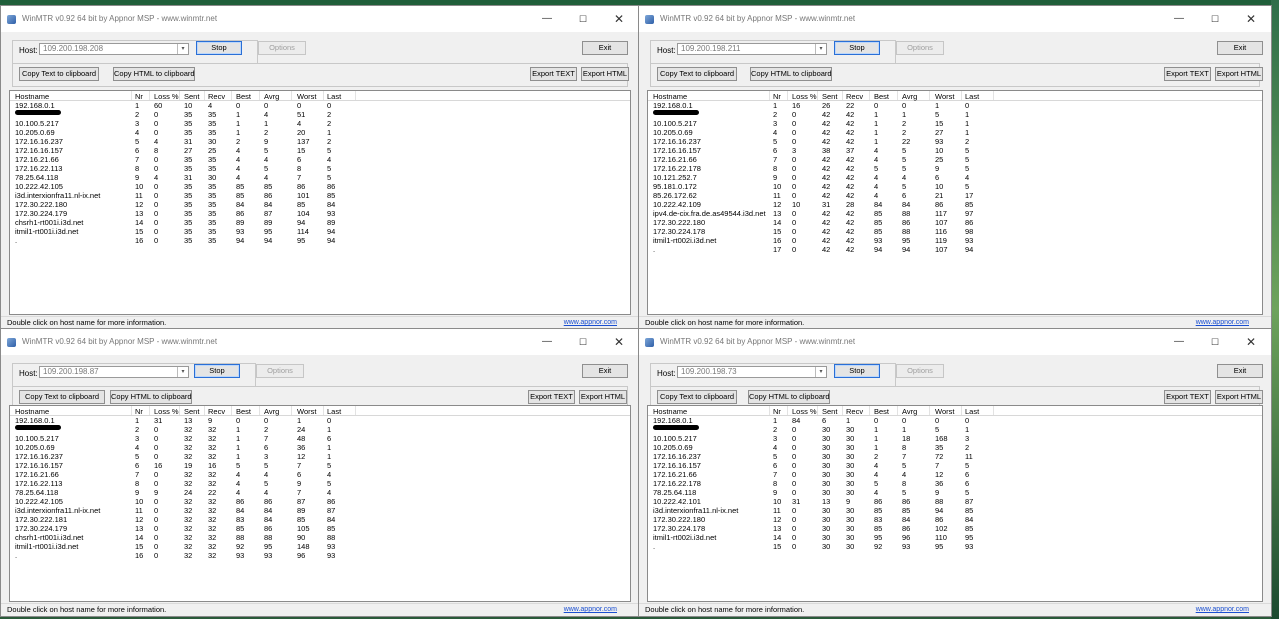  I want to click on table-row: 172.16.16.157 6 8 27 25 4 5 15 5, so click(320, 150).